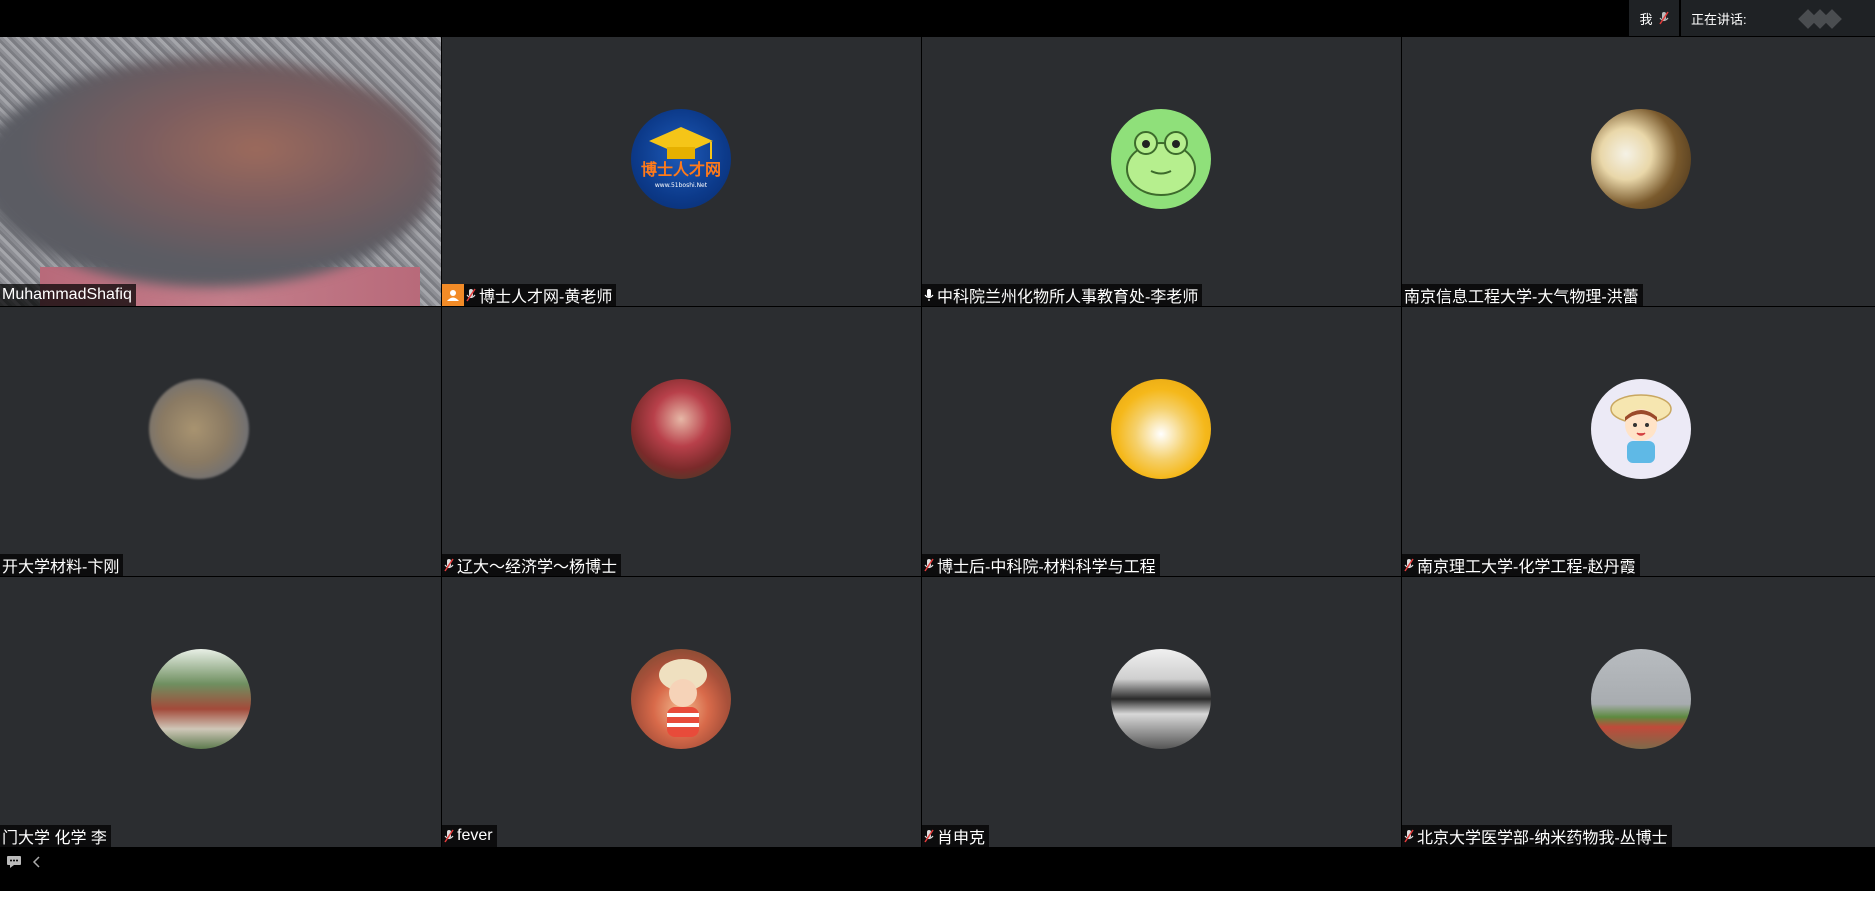 The height and width of the screenshot is (900, 1875). I want to click on participant-tile: 中科院兰州化物所人事教育处-李老师, so click(1161, 171).